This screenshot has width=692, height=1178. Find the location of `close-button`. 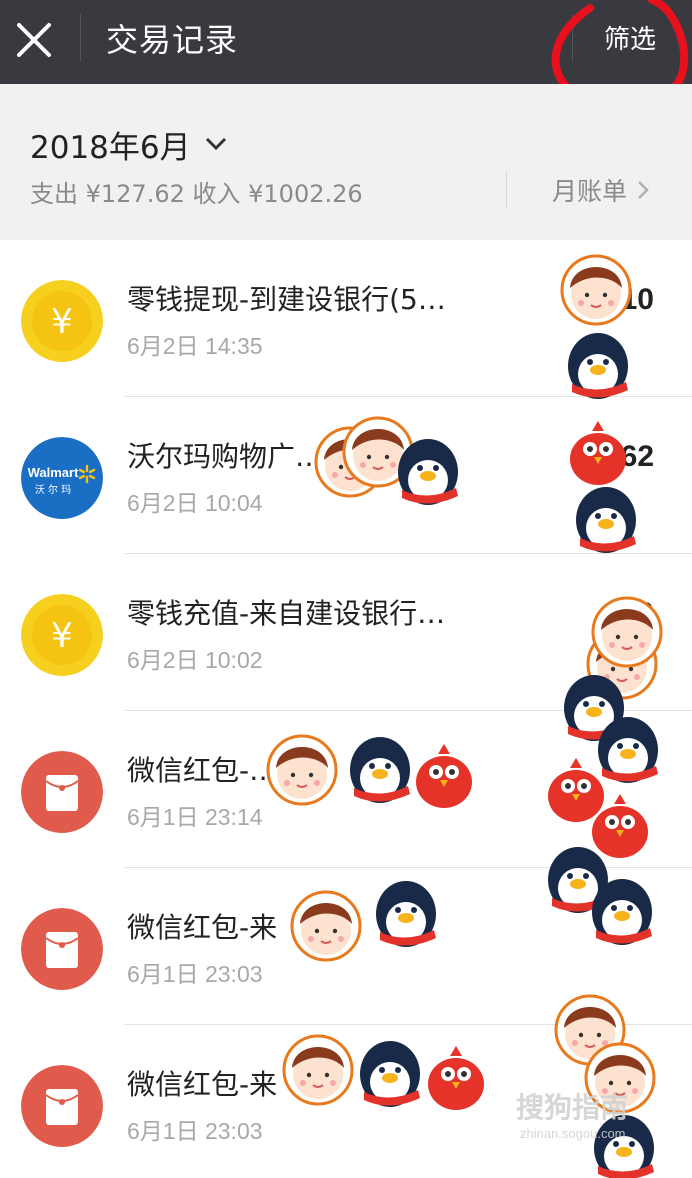

close-button is located at coordinates (34, 40).